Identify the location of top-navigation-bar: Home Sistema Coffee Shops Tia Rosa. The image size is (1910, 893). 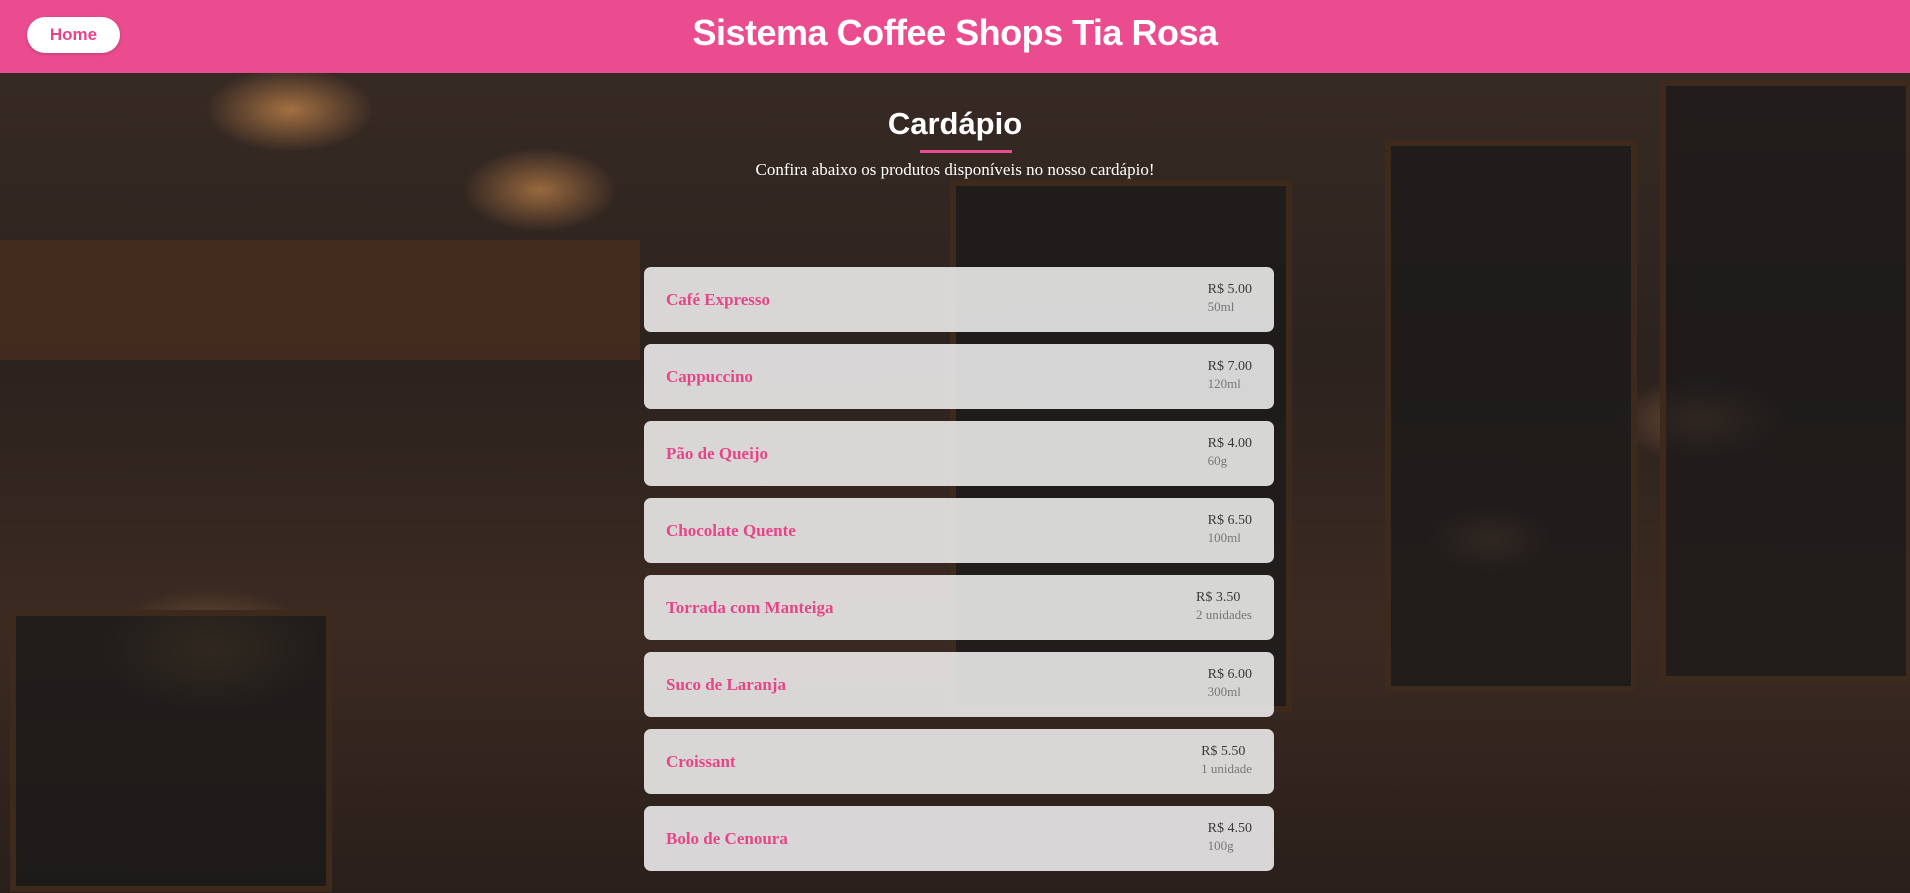
(955, 36).